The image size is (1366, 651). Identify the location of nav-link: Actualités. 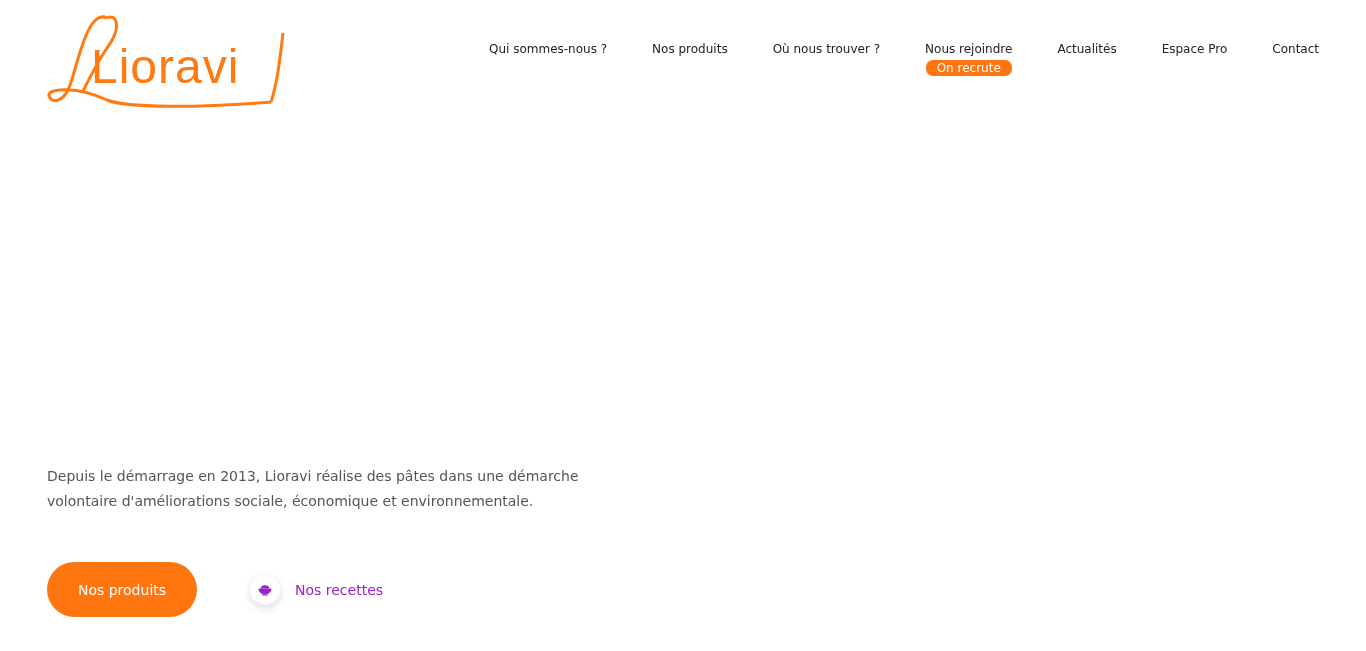
(1087, 49).